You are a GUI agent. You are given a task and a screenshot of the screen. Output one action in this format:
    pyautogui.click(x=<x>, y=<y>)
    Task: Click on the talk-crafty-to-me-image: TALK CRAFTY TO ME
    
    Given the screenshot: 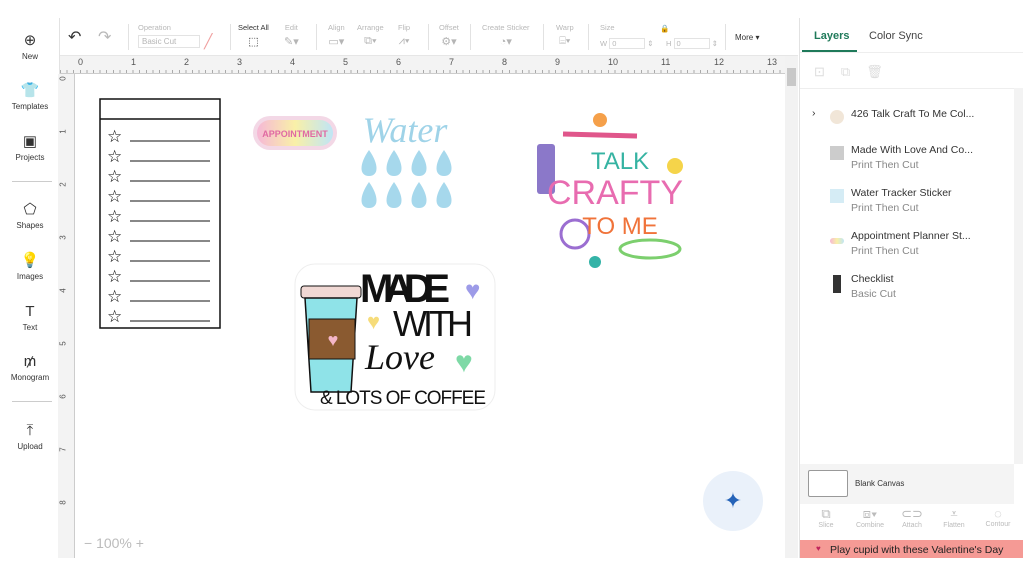 What is the action you would take?
    pyautogui.click(x=618, y=189)
    